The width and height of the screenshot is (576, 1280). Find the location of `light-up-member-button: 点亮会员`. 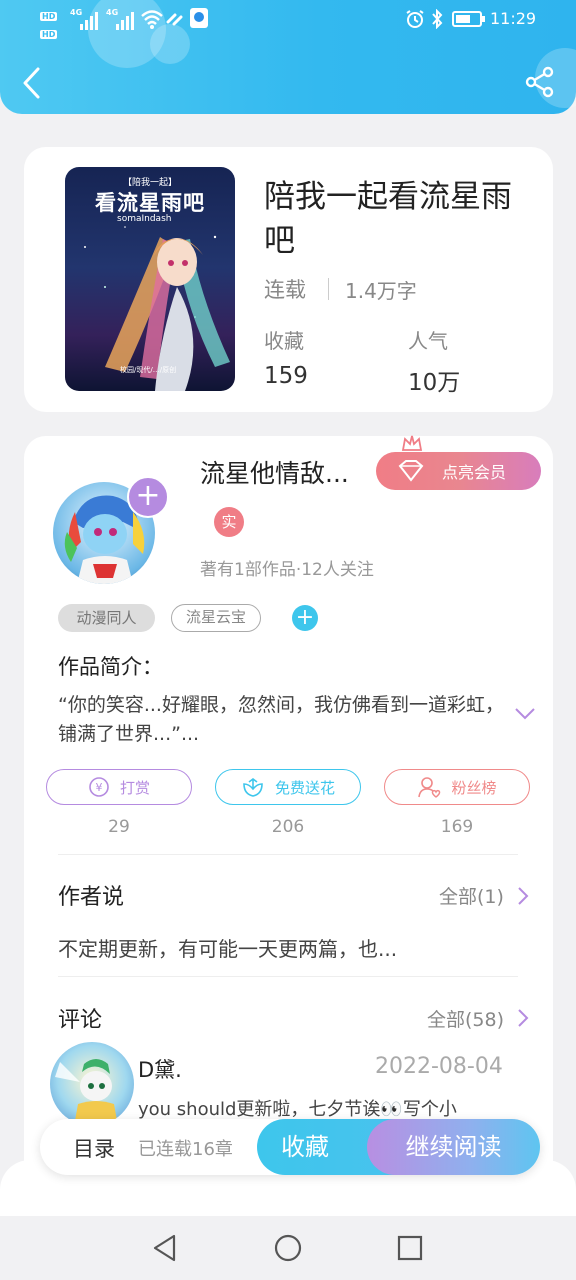

light-up-member-button: 点亮会员 is located at coordinates (458, 471).